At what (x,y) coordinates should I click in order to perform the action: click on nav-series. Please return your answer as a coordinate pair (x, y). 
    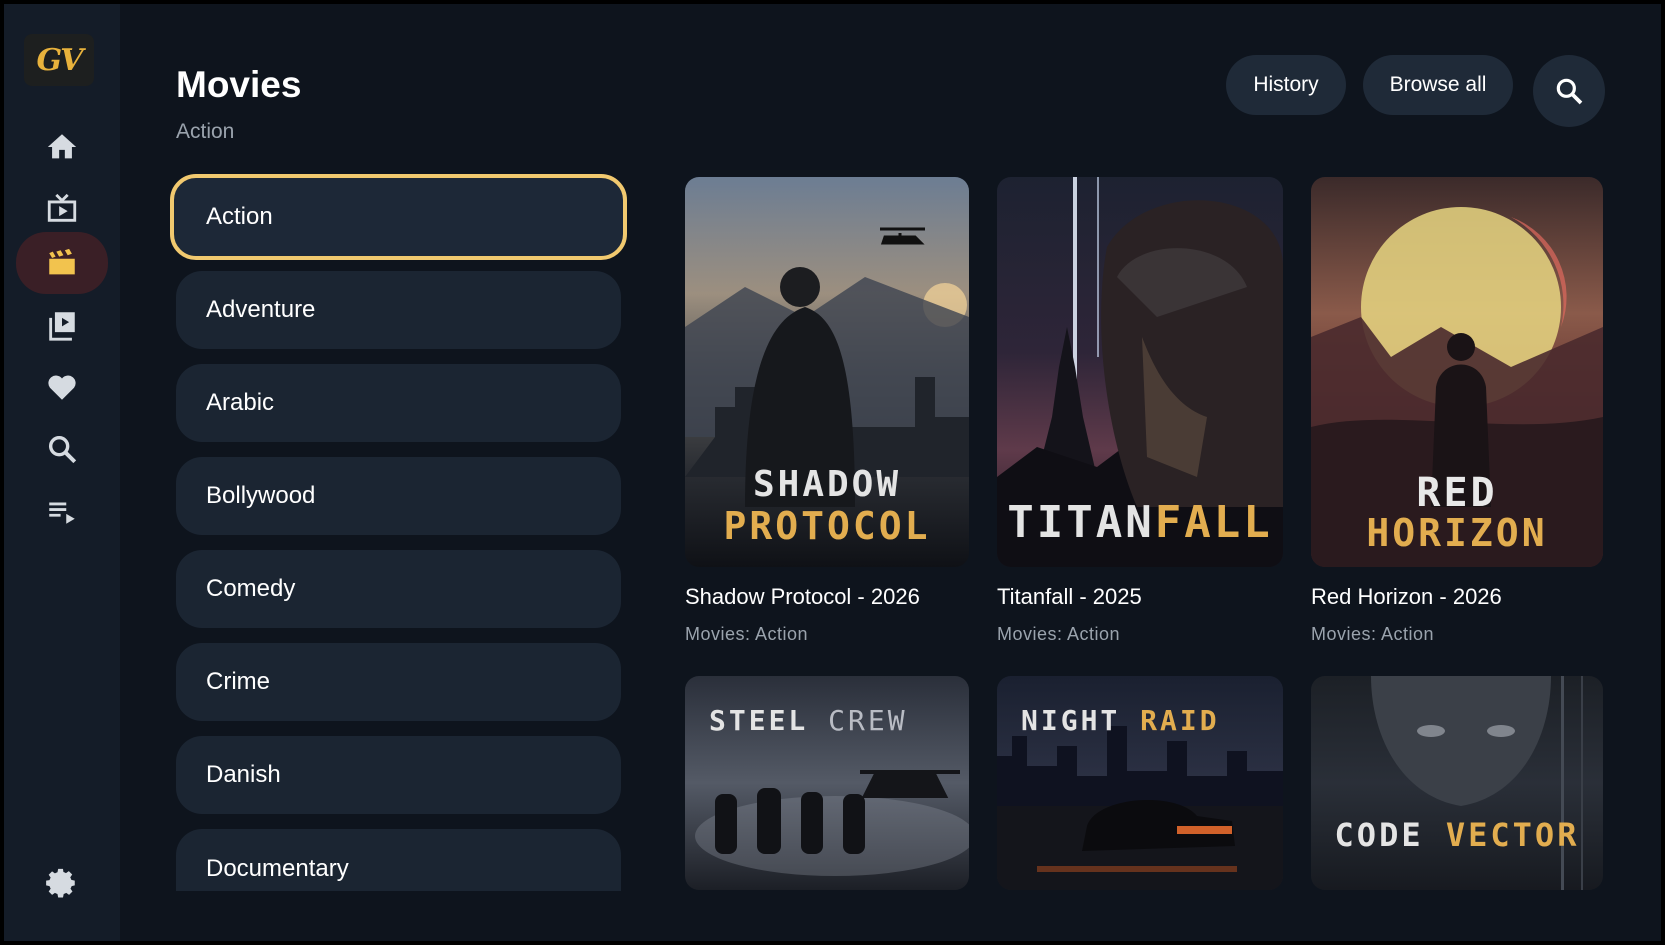
    Looking at the image, I should click on (62, 325).